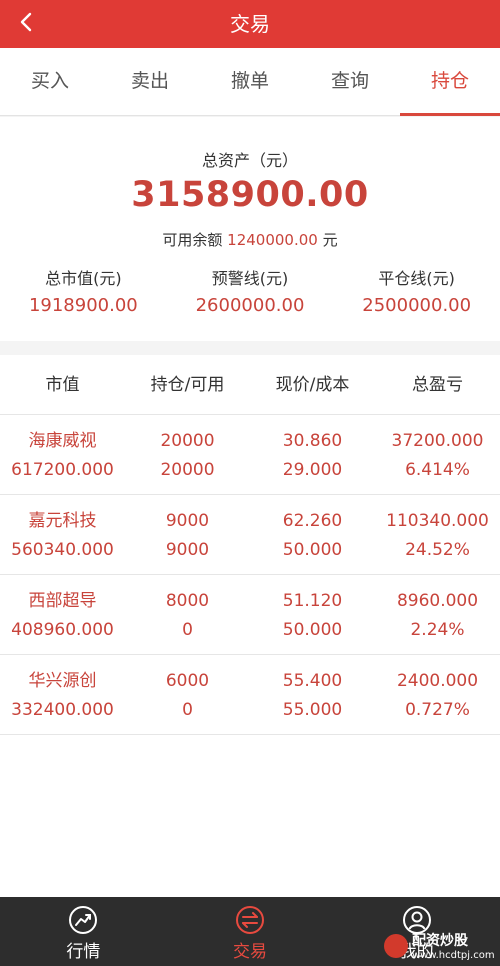 The height and width of the screenshot is (966, 500). I want to click on cell-holding: 6000 0, so click(187, 700).